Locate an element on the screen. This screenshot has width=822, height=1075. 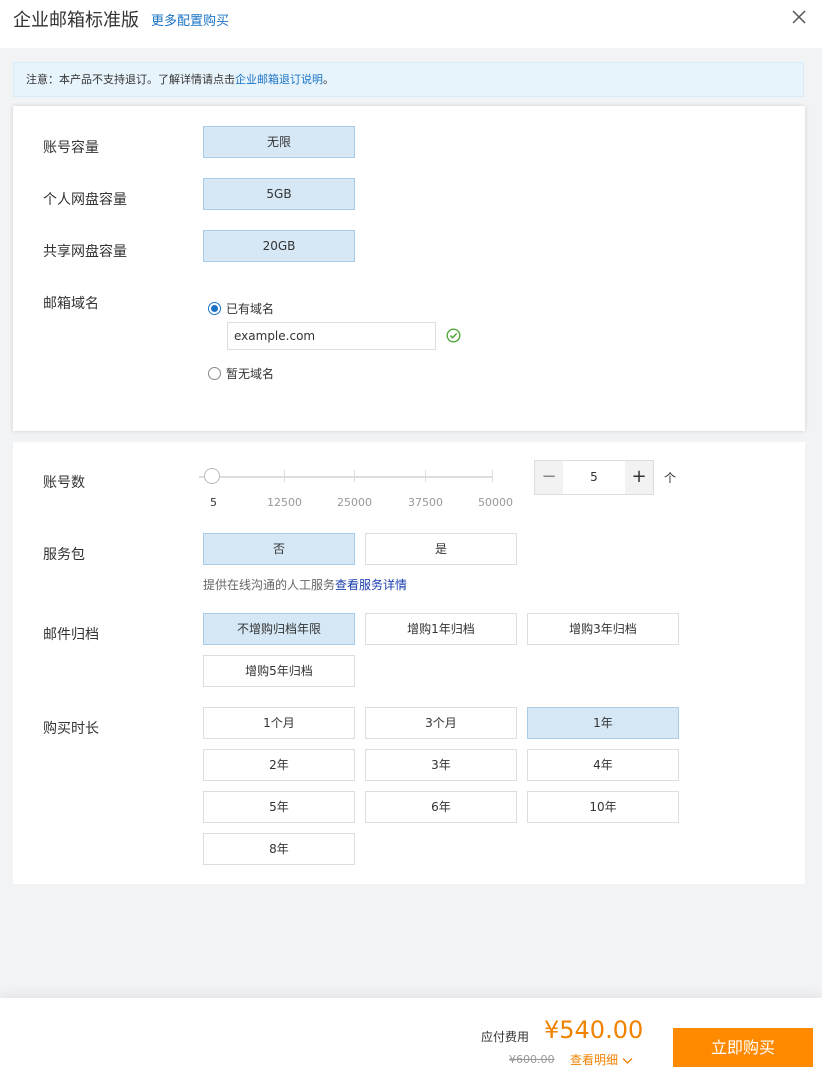
chevron-down-icon is located at coordinates (627, 1060).